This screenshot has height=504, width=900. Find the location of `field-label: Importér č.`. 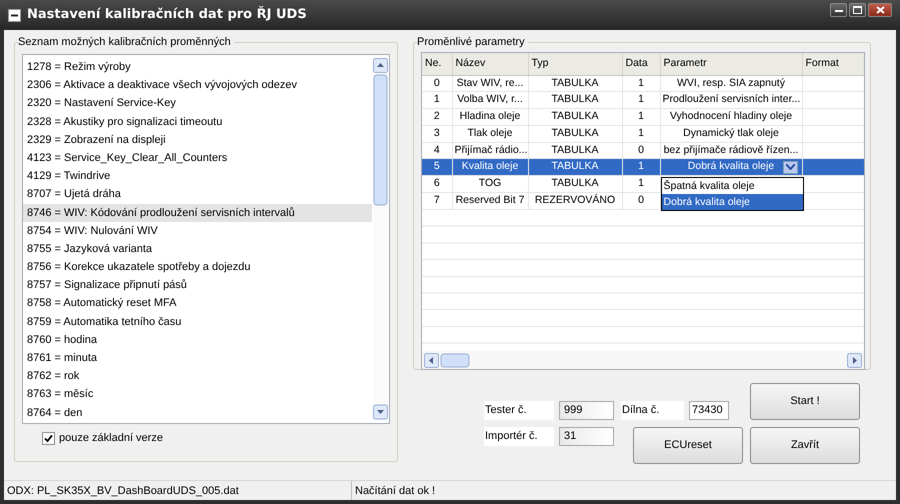

field-label: Importér č. is located at coordinates (519, 436).